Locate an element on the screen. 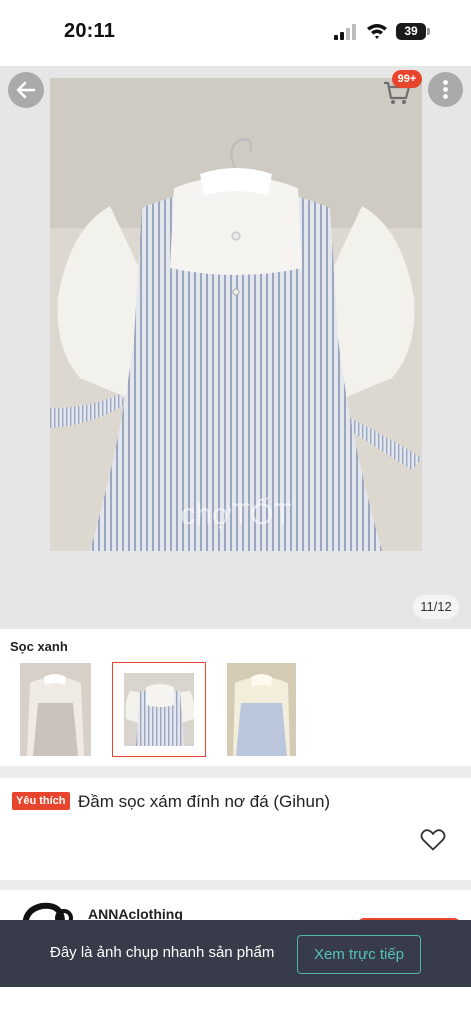 The height and width of the screenshot is (1024, 471). view-live-button: Xem trực tiếp is located at coordinates (359, 954).